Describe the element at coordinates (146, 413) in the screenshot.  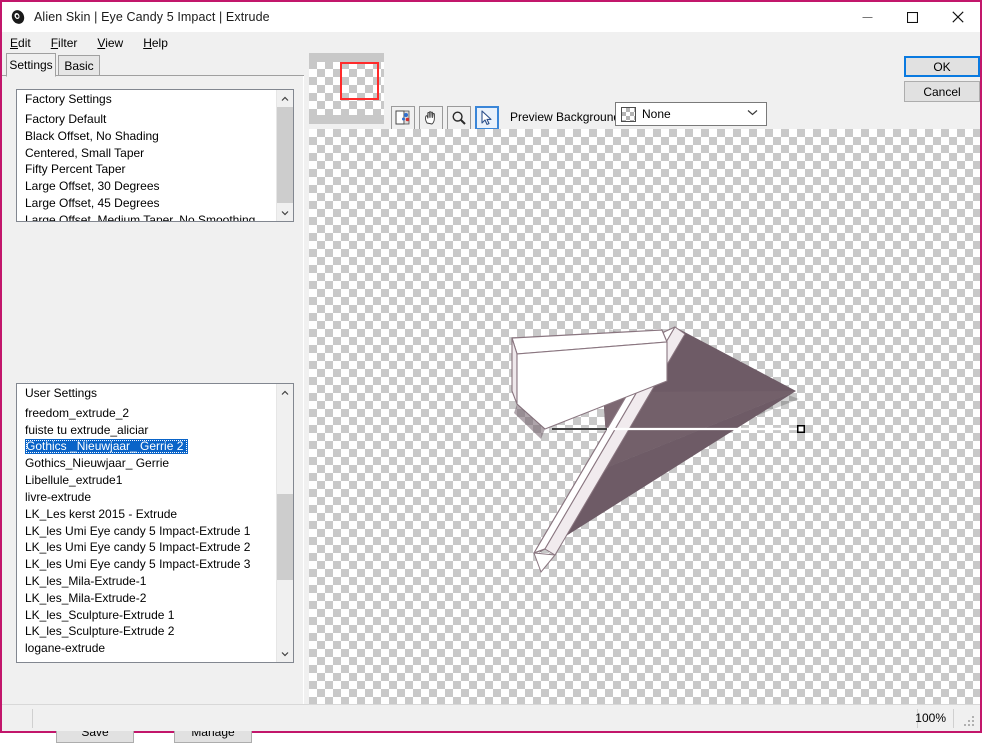
I see `list-item: freedom_extrude_2` at that location.